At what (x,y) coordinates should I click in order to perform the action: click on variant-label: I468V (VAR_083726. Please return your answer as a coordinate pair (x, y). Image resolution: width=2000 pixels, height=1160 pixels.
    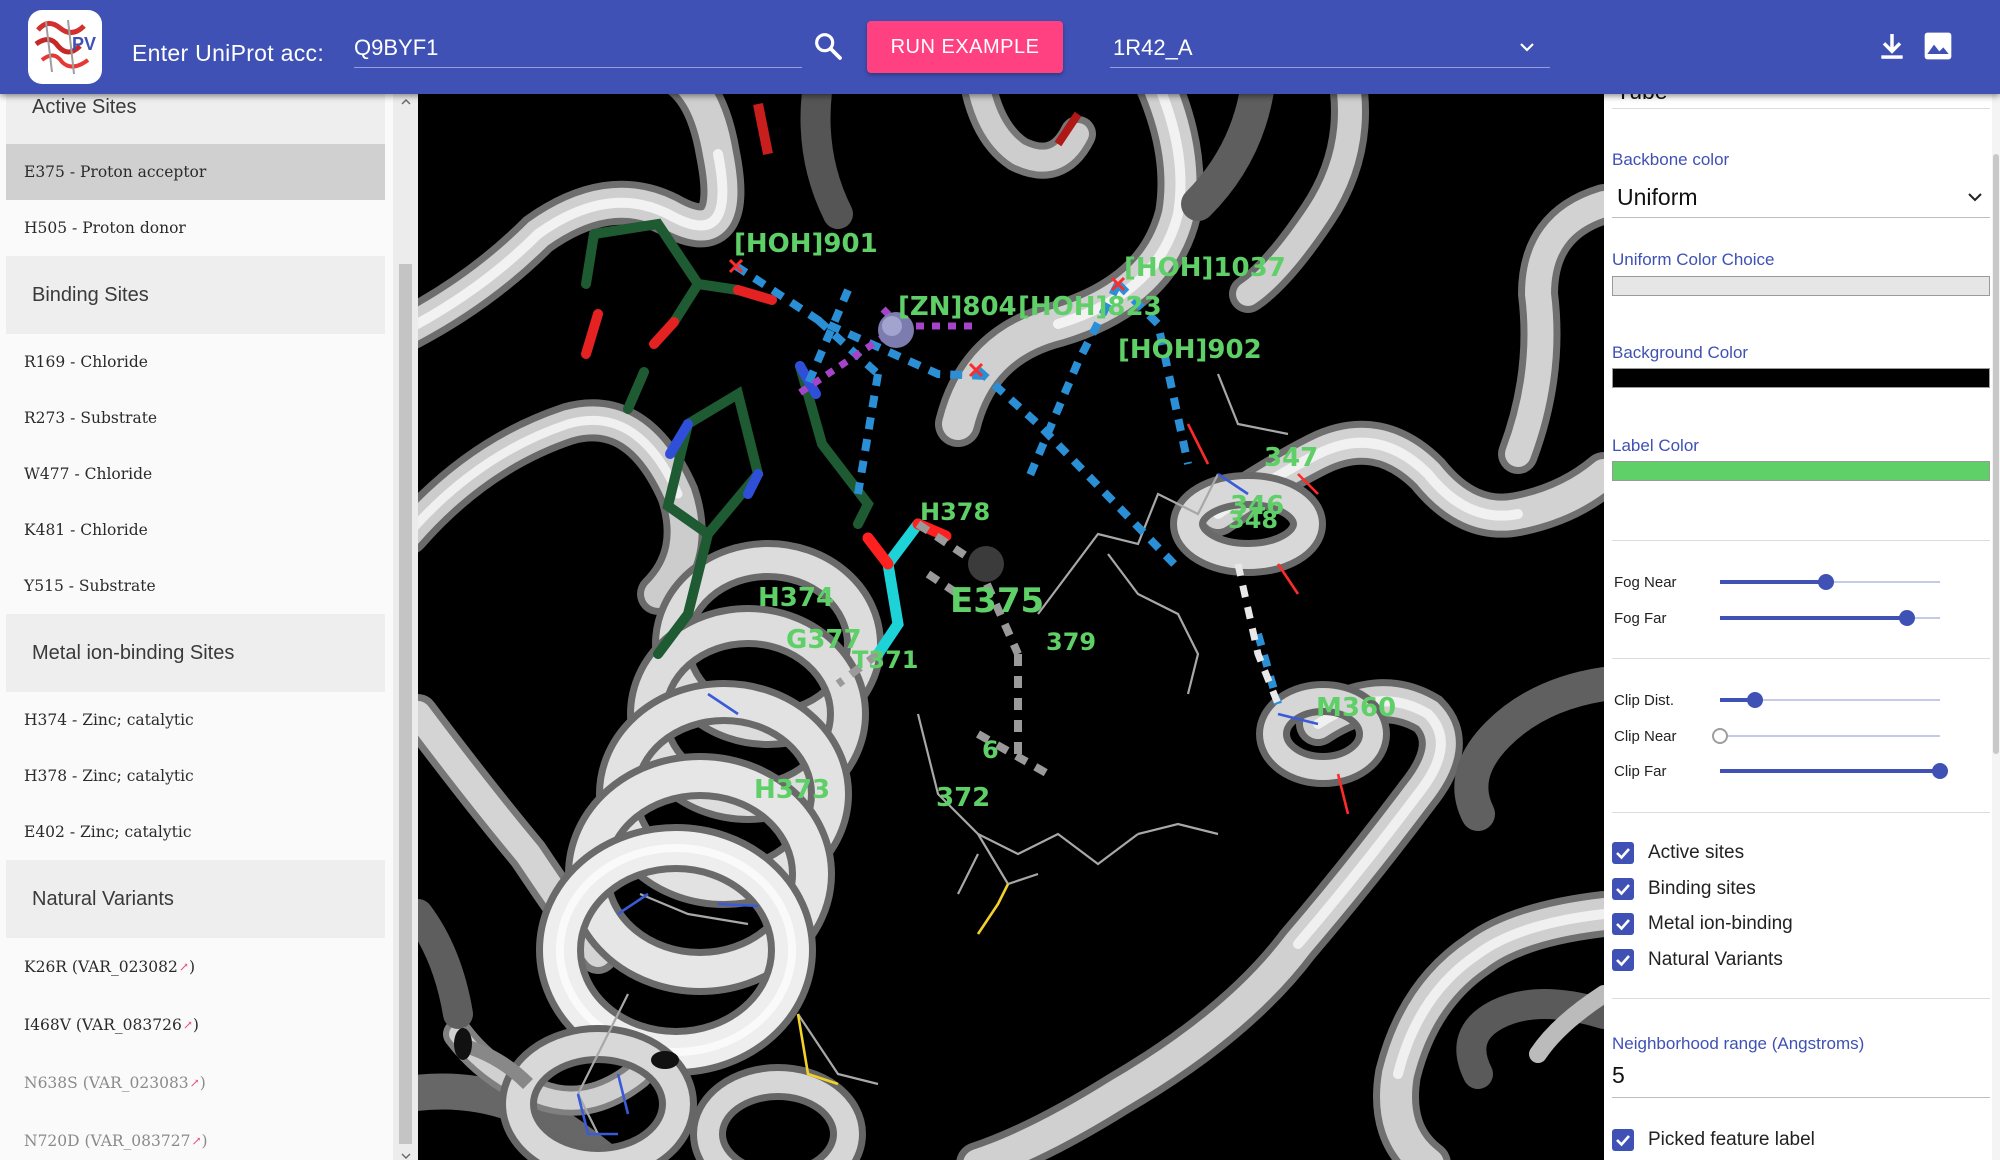
    Looking at the image, I should click on (103, 1025).